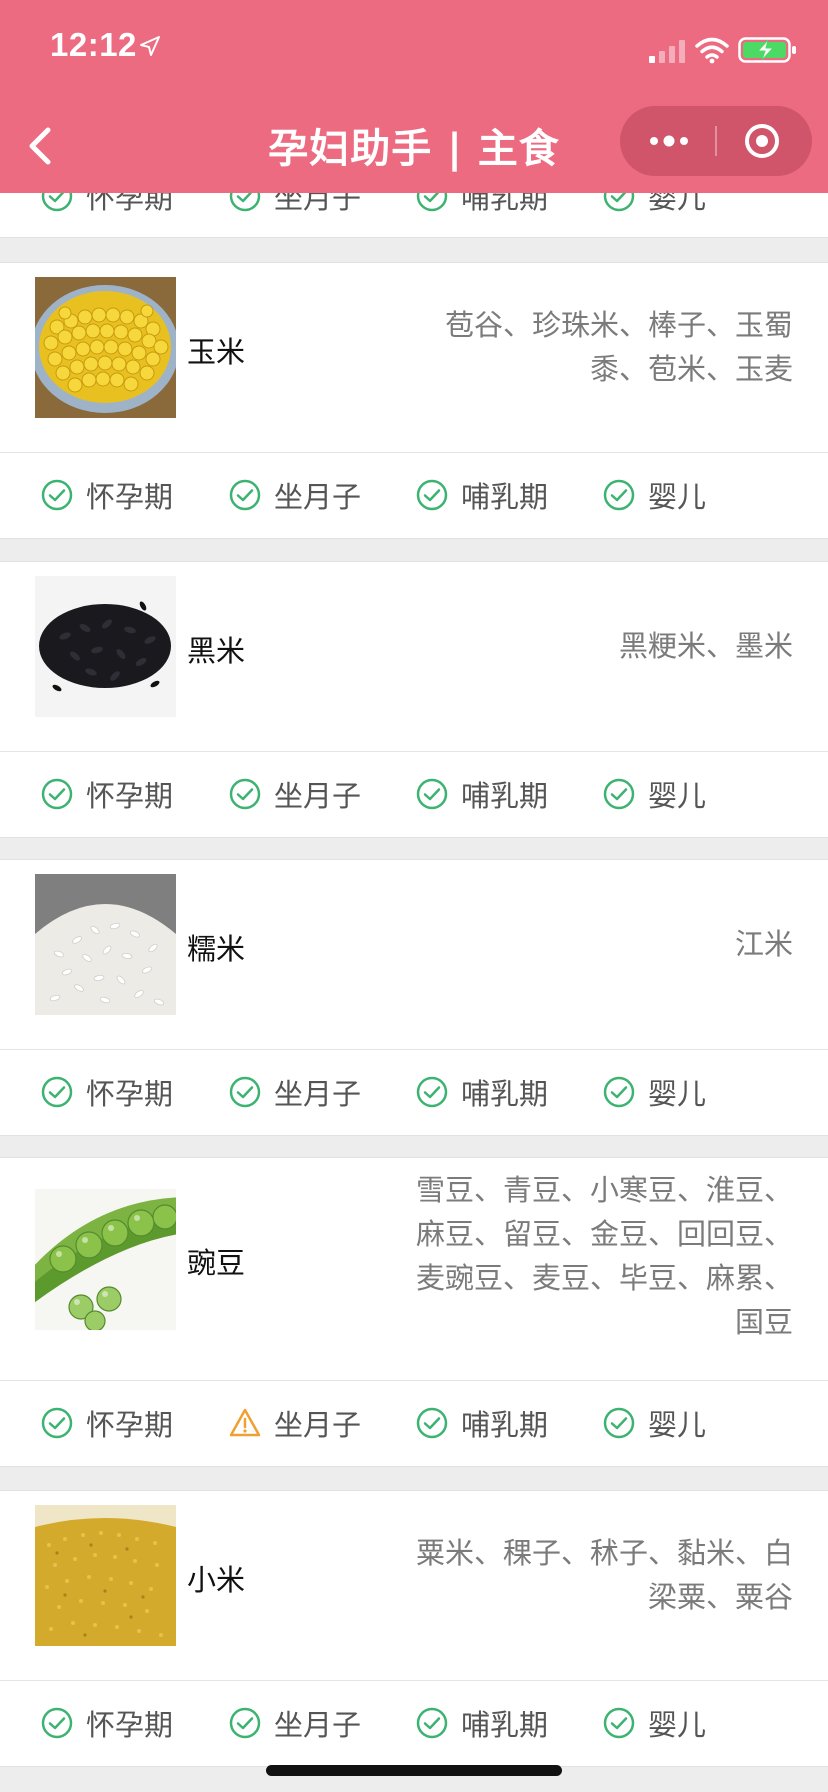 This screenshot has width=828, height=1792. Describe the element at coordinates (669, 141) in the screenshot. I see `more-dots-icon` at that location.